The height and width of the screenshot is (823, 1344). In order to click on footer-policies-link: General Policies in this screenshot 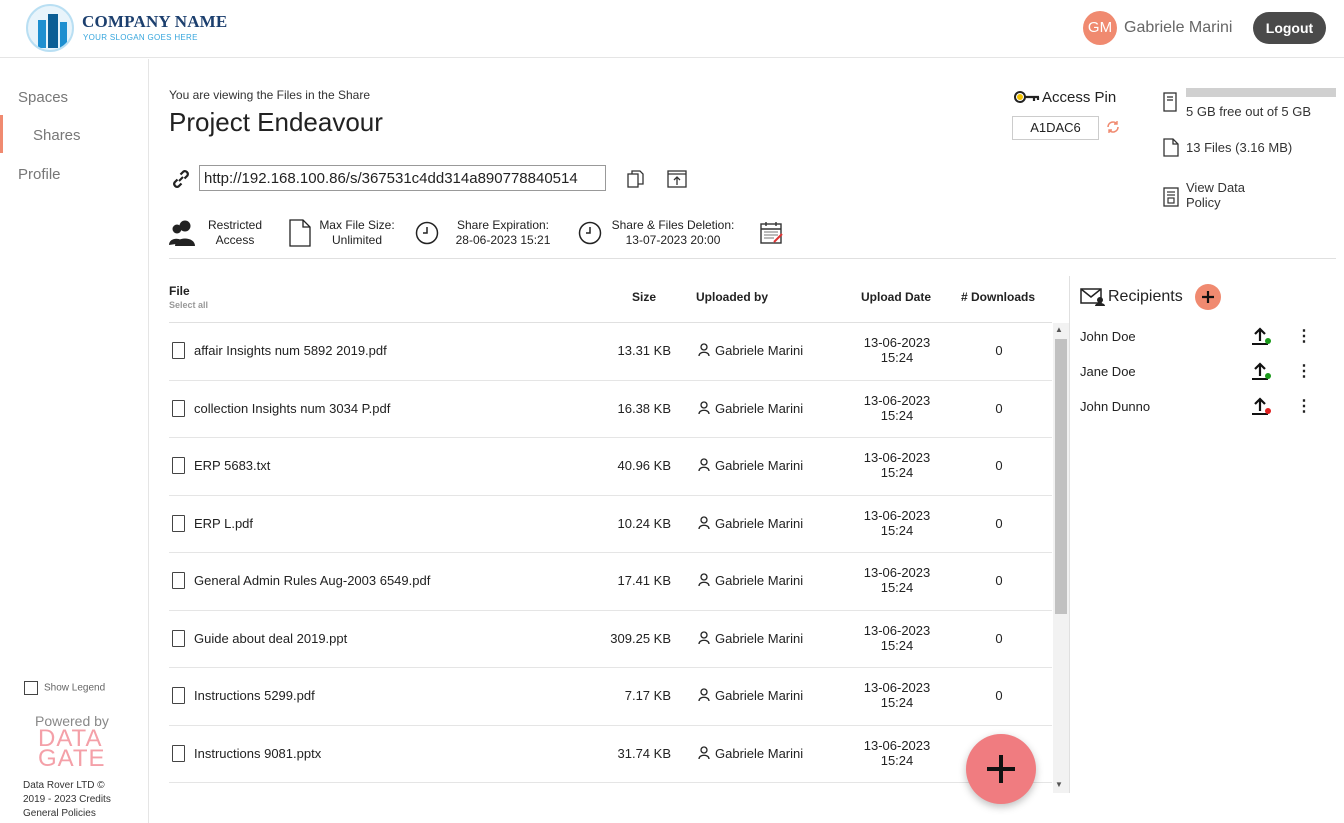, I will do `click(67, 814)`.